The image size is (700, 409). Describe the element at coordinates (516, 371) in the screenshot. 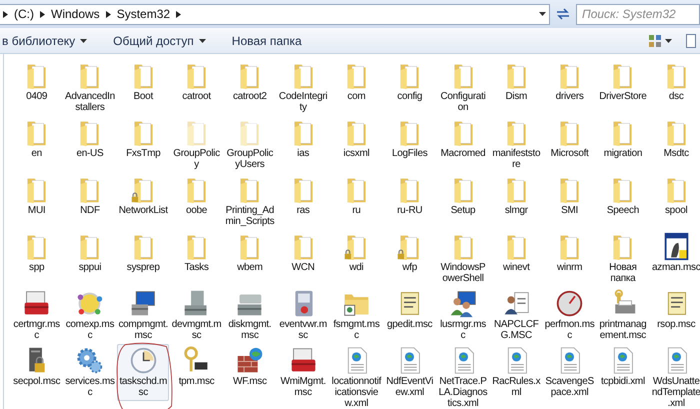

I see `file-item: RacRules.xml` at that location.